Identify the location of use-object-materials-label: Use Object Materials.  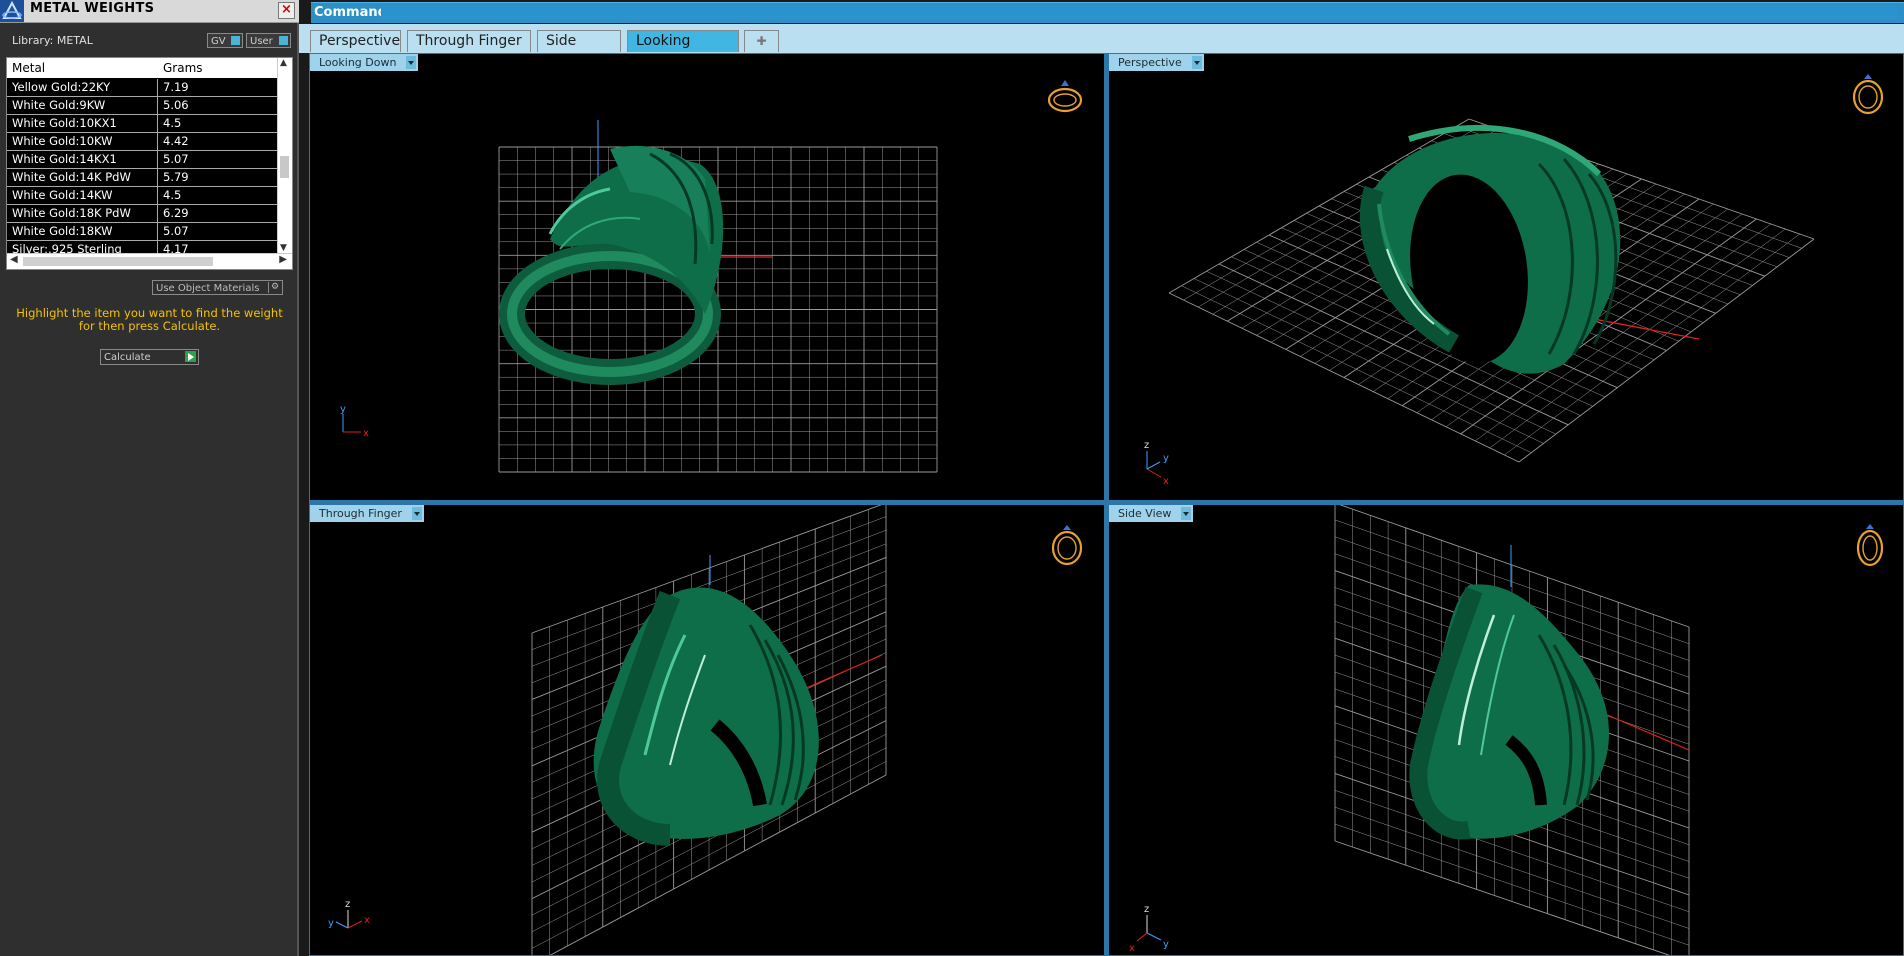
(208, 288).